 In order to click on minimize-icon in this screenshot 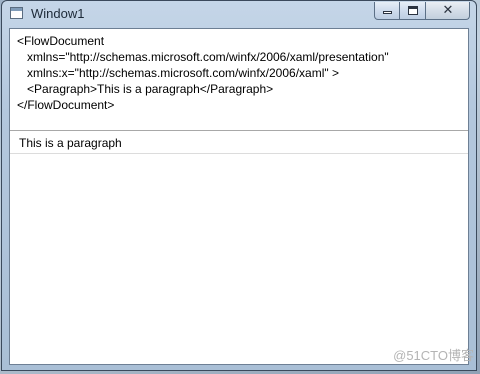, I will do `click(387, 12)`.